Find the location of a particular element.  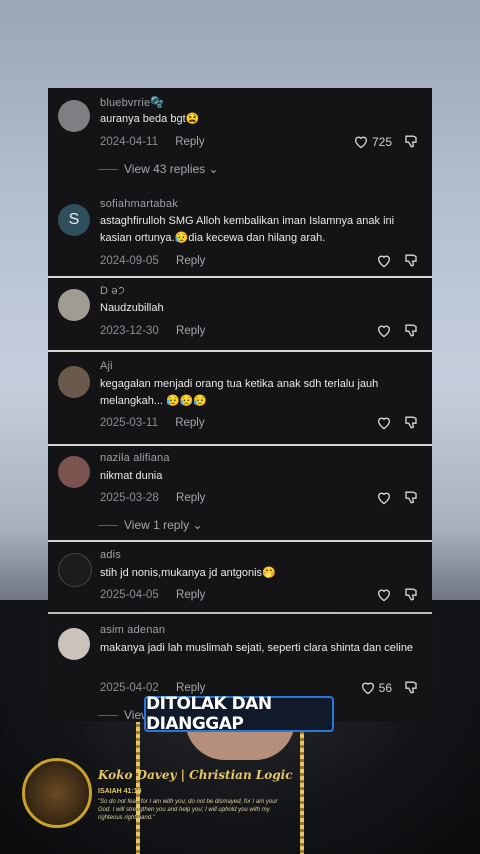

comment-text: stih jd nonis,mukanya jd antgonis🤭 is located at coordinates (188, 573).